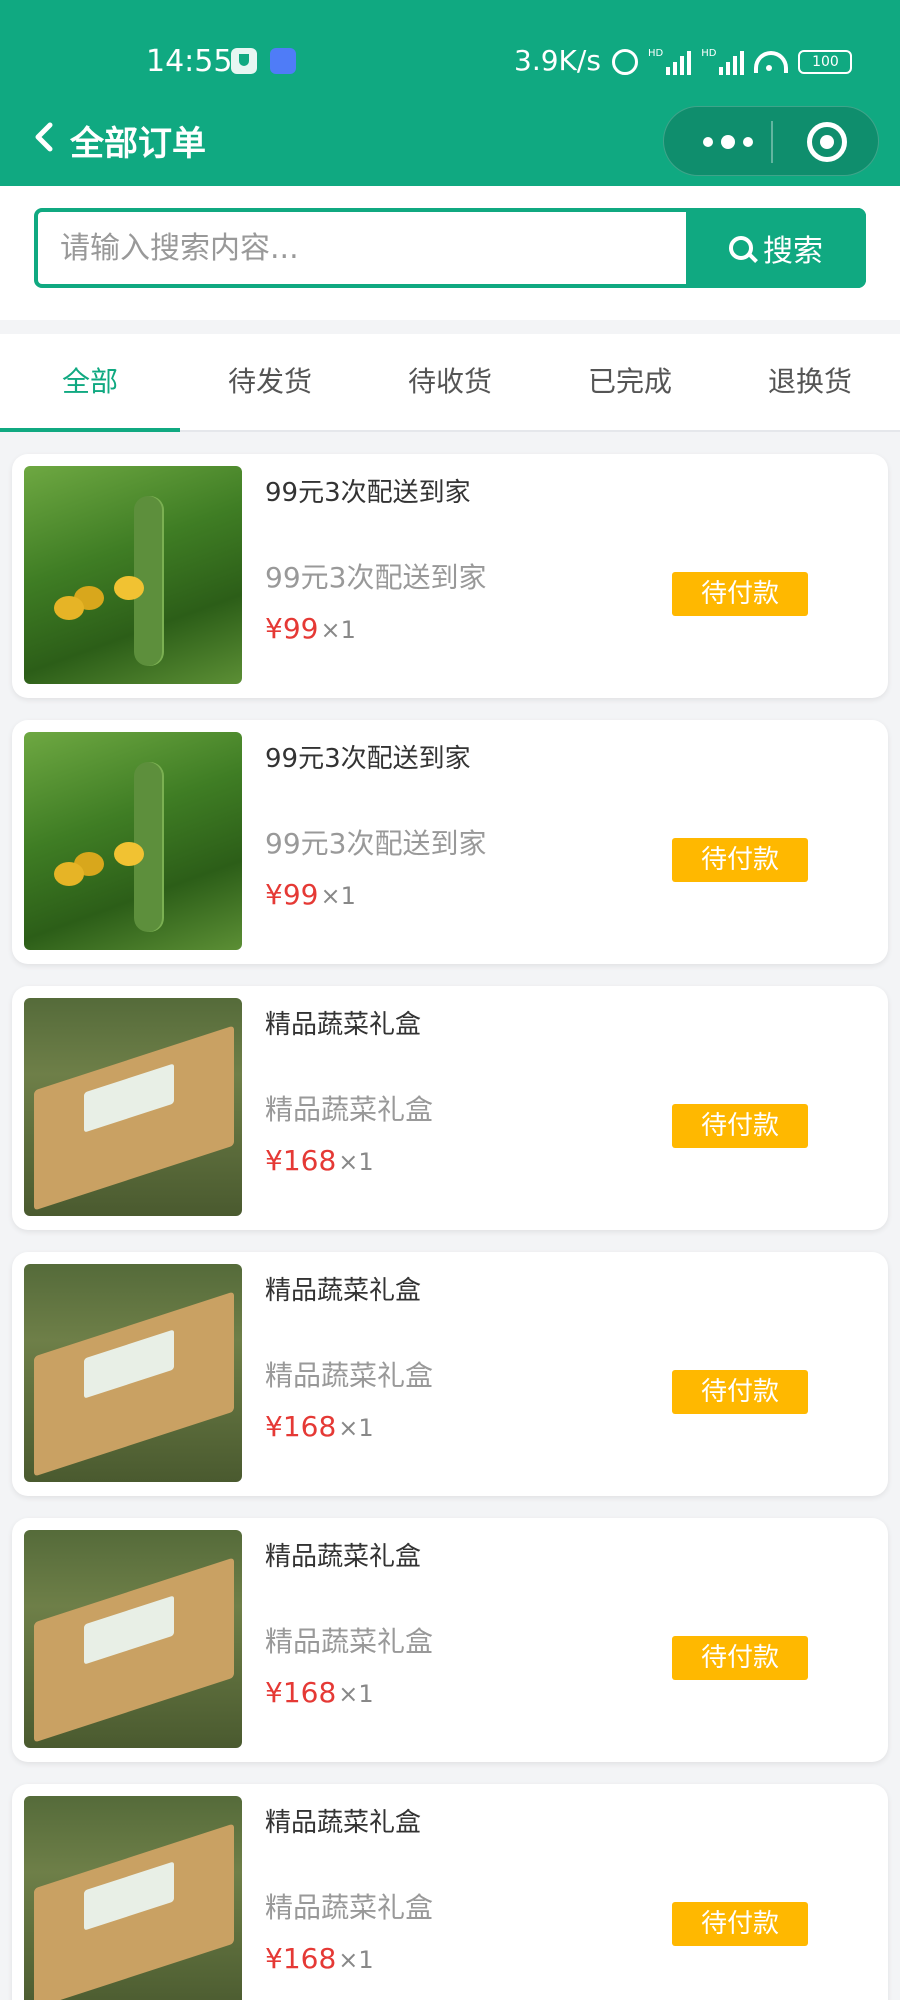 Image resolution: width=900 pixels, height=2000 pixels. I want to click on wifi-icon, so click(771, 62).